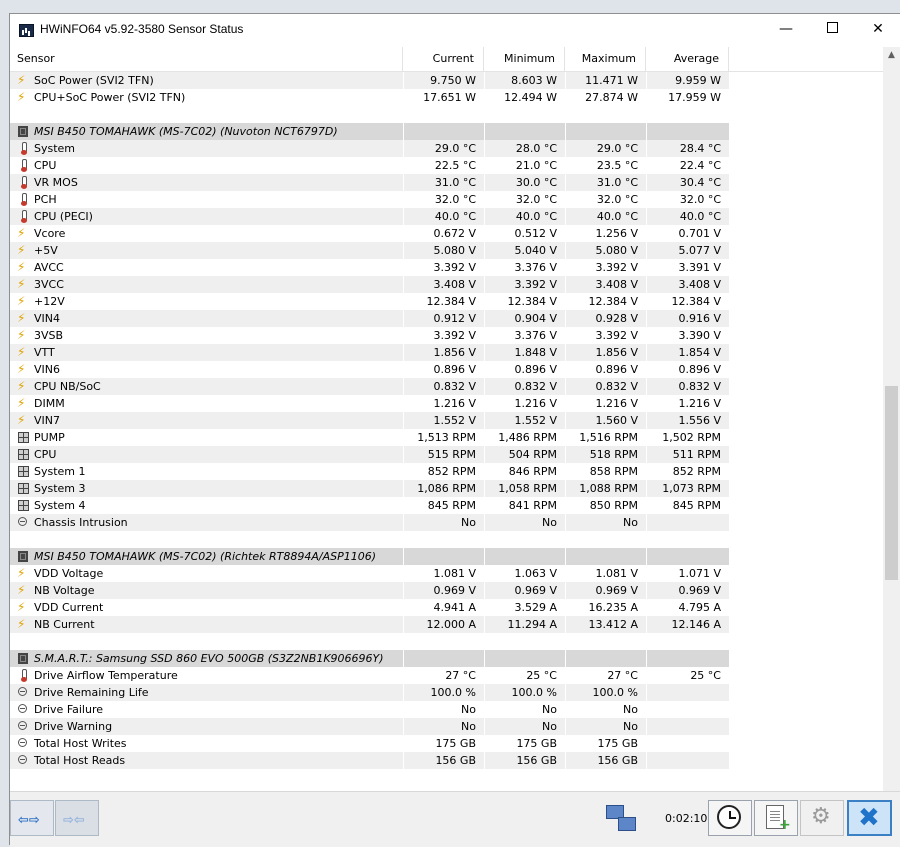  I want to click on vertical-scrollbar: ▲ ▼, so click(891, 425).